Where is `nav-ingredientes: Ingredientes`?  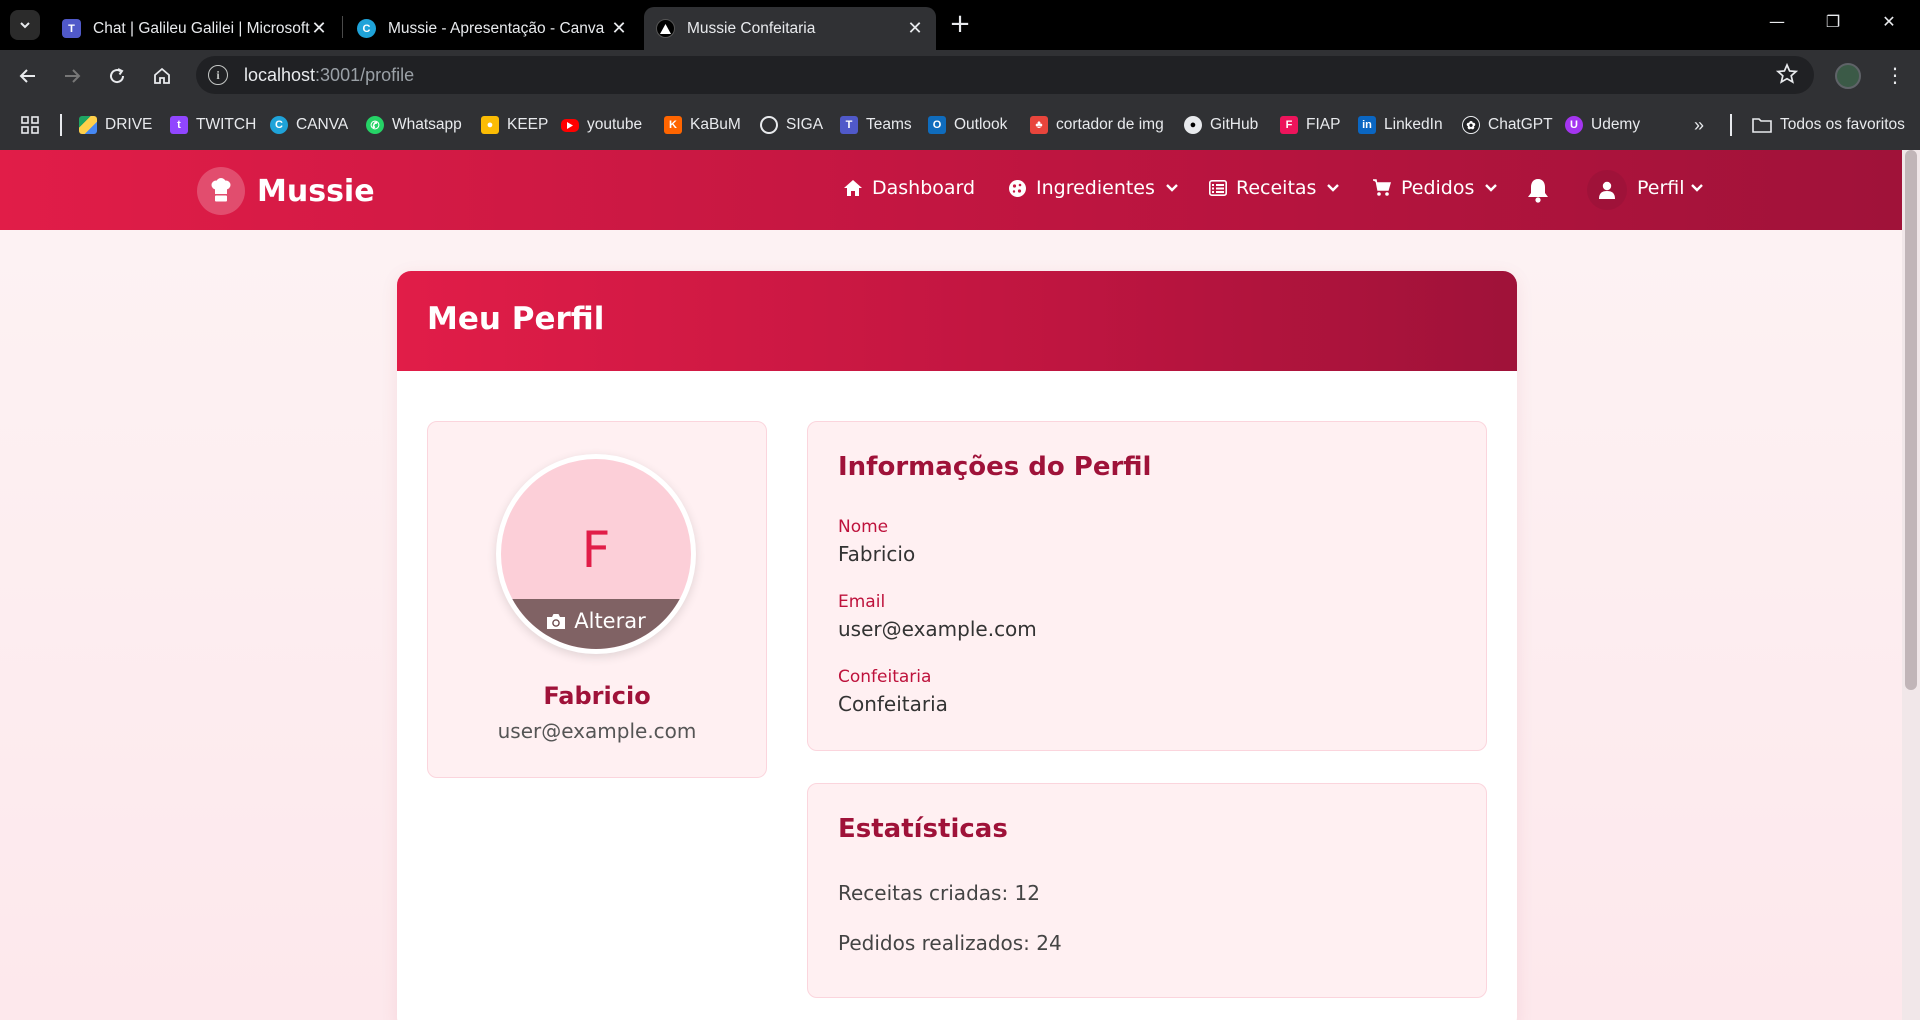 nav-ingredientes: Ingredientes is located at coordinates (1093, 188).